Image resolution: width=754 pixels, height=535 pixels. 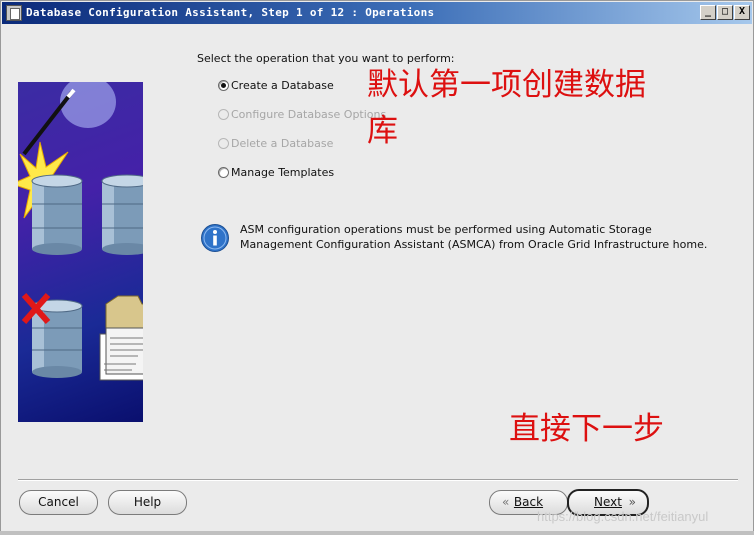 What do you see at coordinates (506, 502) in the screenshot?
I see `back-arrow-icon: «` at bounding box center [506, 502].